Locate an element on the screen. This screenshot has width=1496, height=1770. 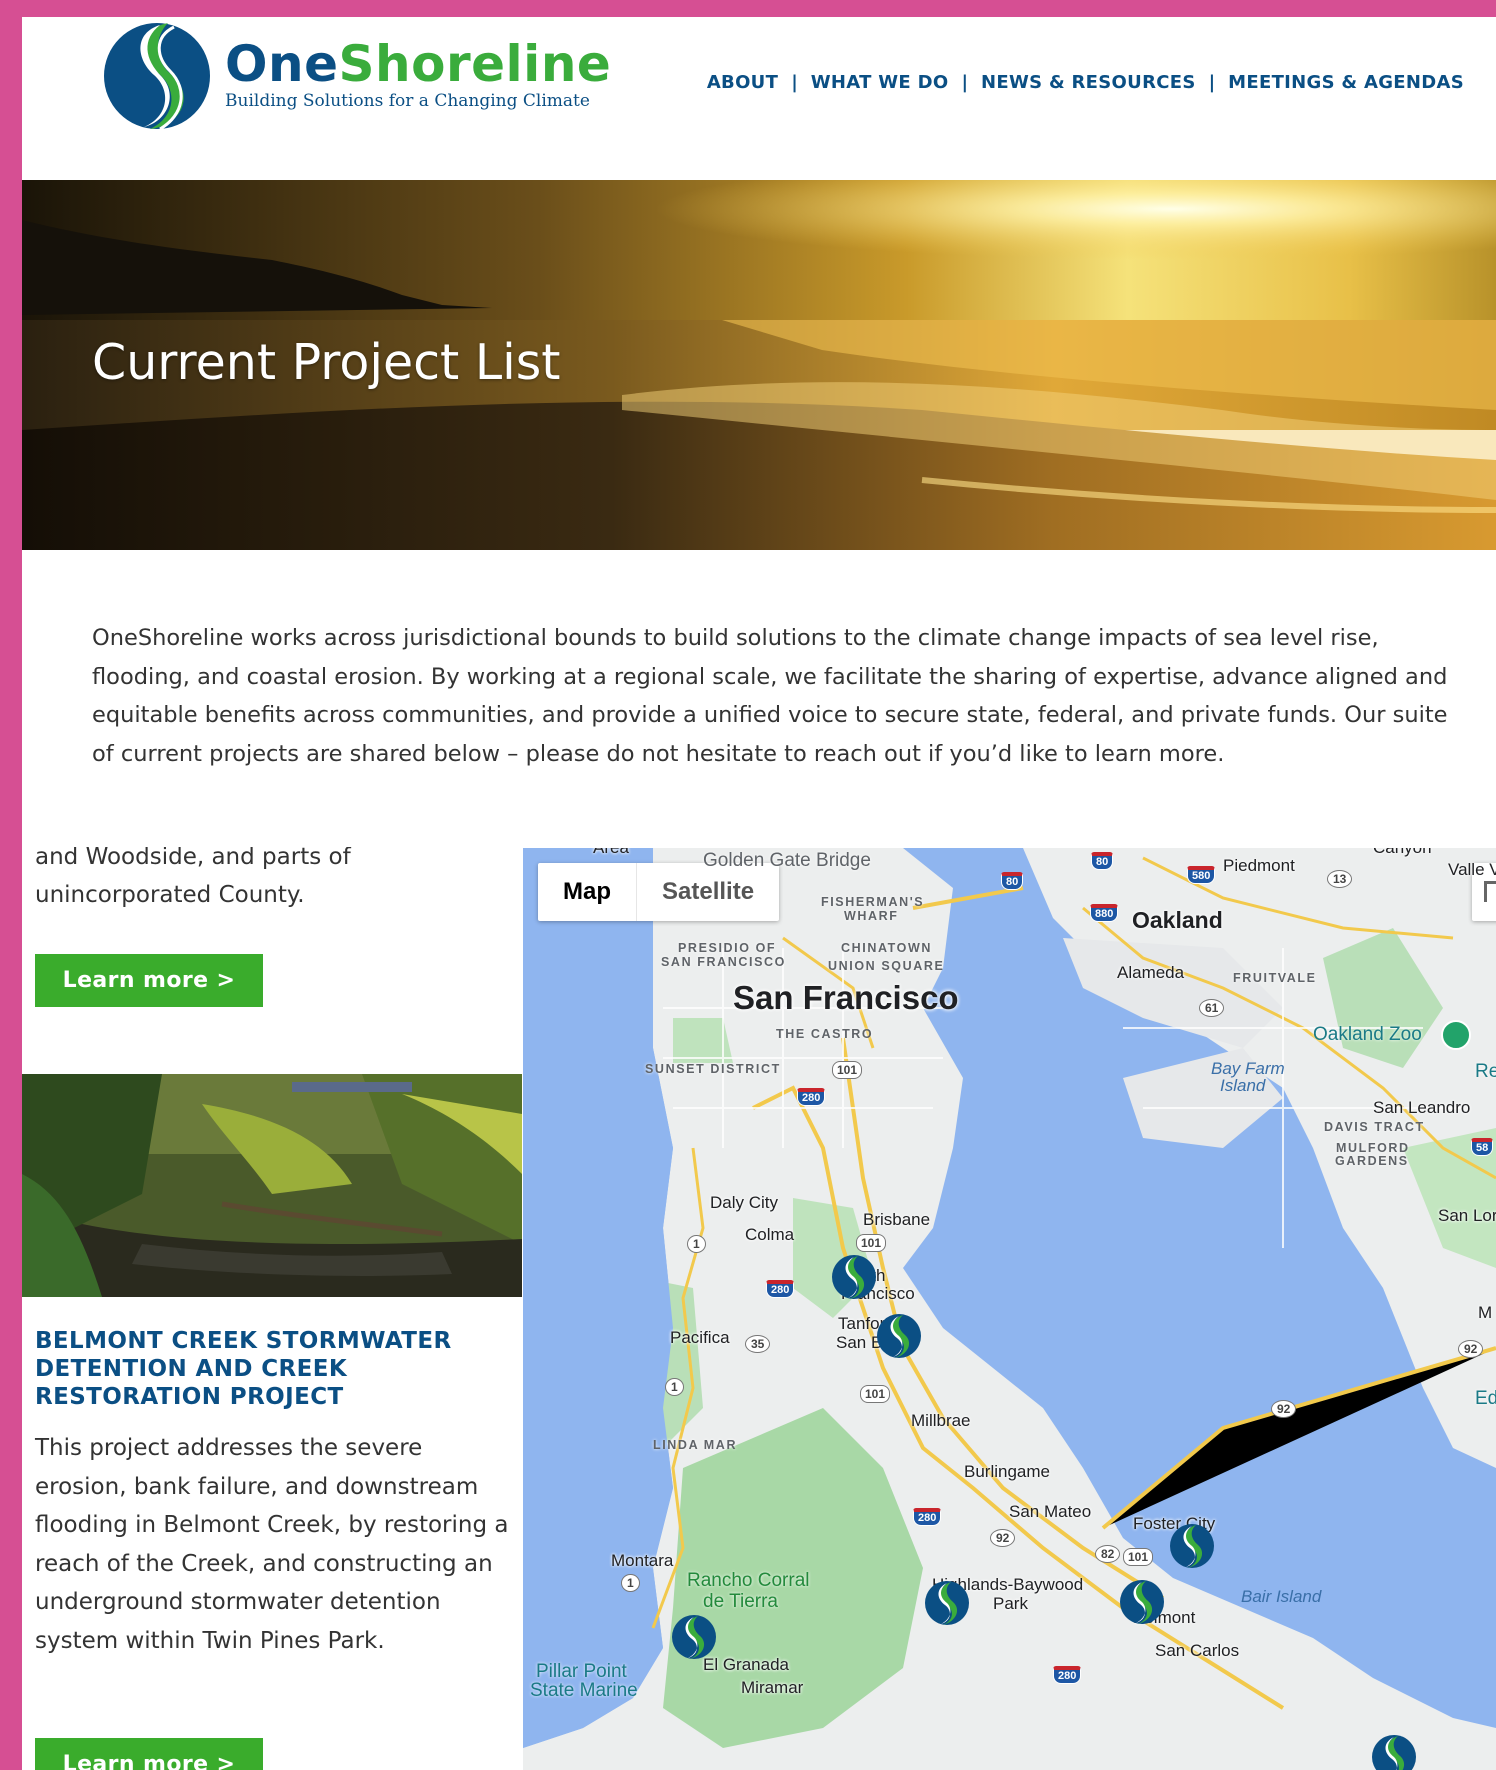
map-label: Re is located at coordinates (1485, 1071).